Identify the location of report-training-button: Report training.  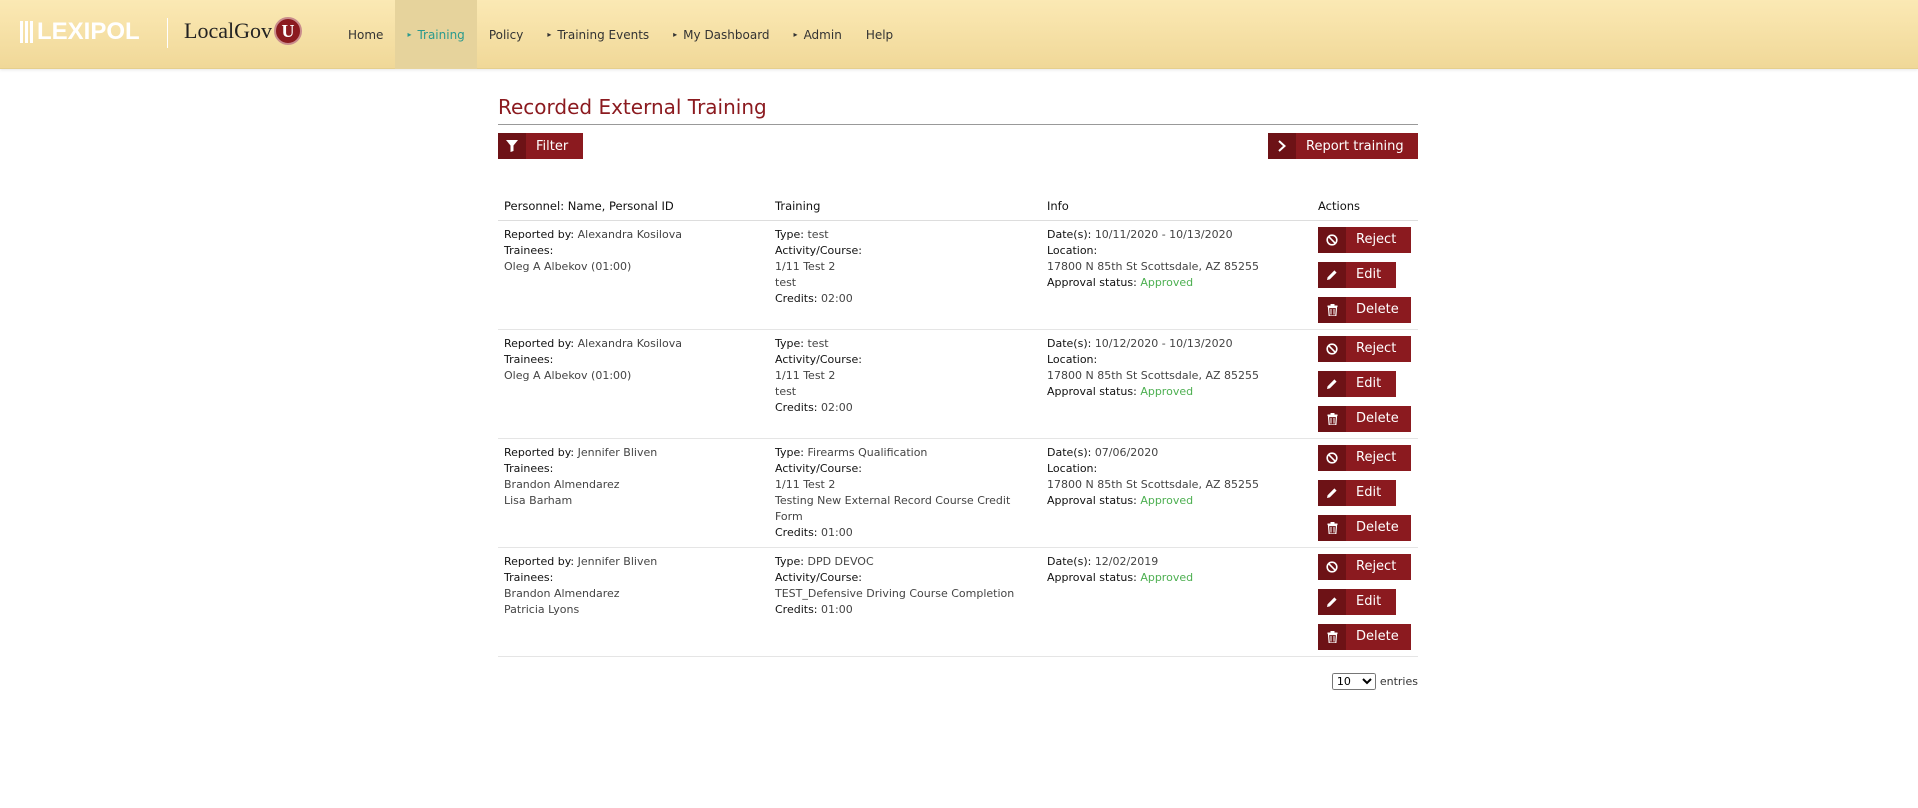
(1343, 146).